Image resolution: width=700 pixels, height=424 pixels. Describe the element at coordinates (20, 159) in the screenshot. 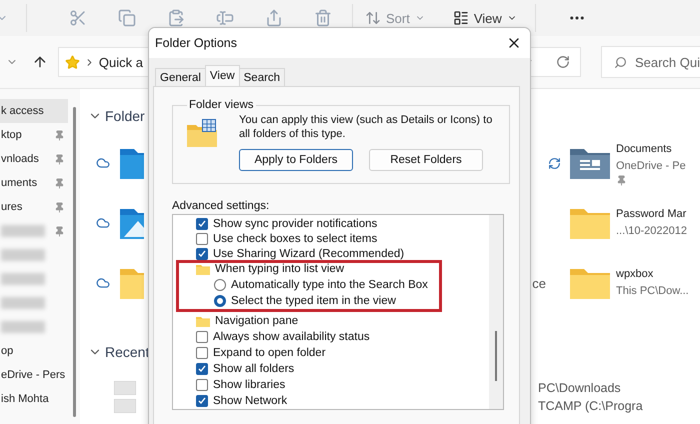

I see `sidebar-label: vnloads` at that location.